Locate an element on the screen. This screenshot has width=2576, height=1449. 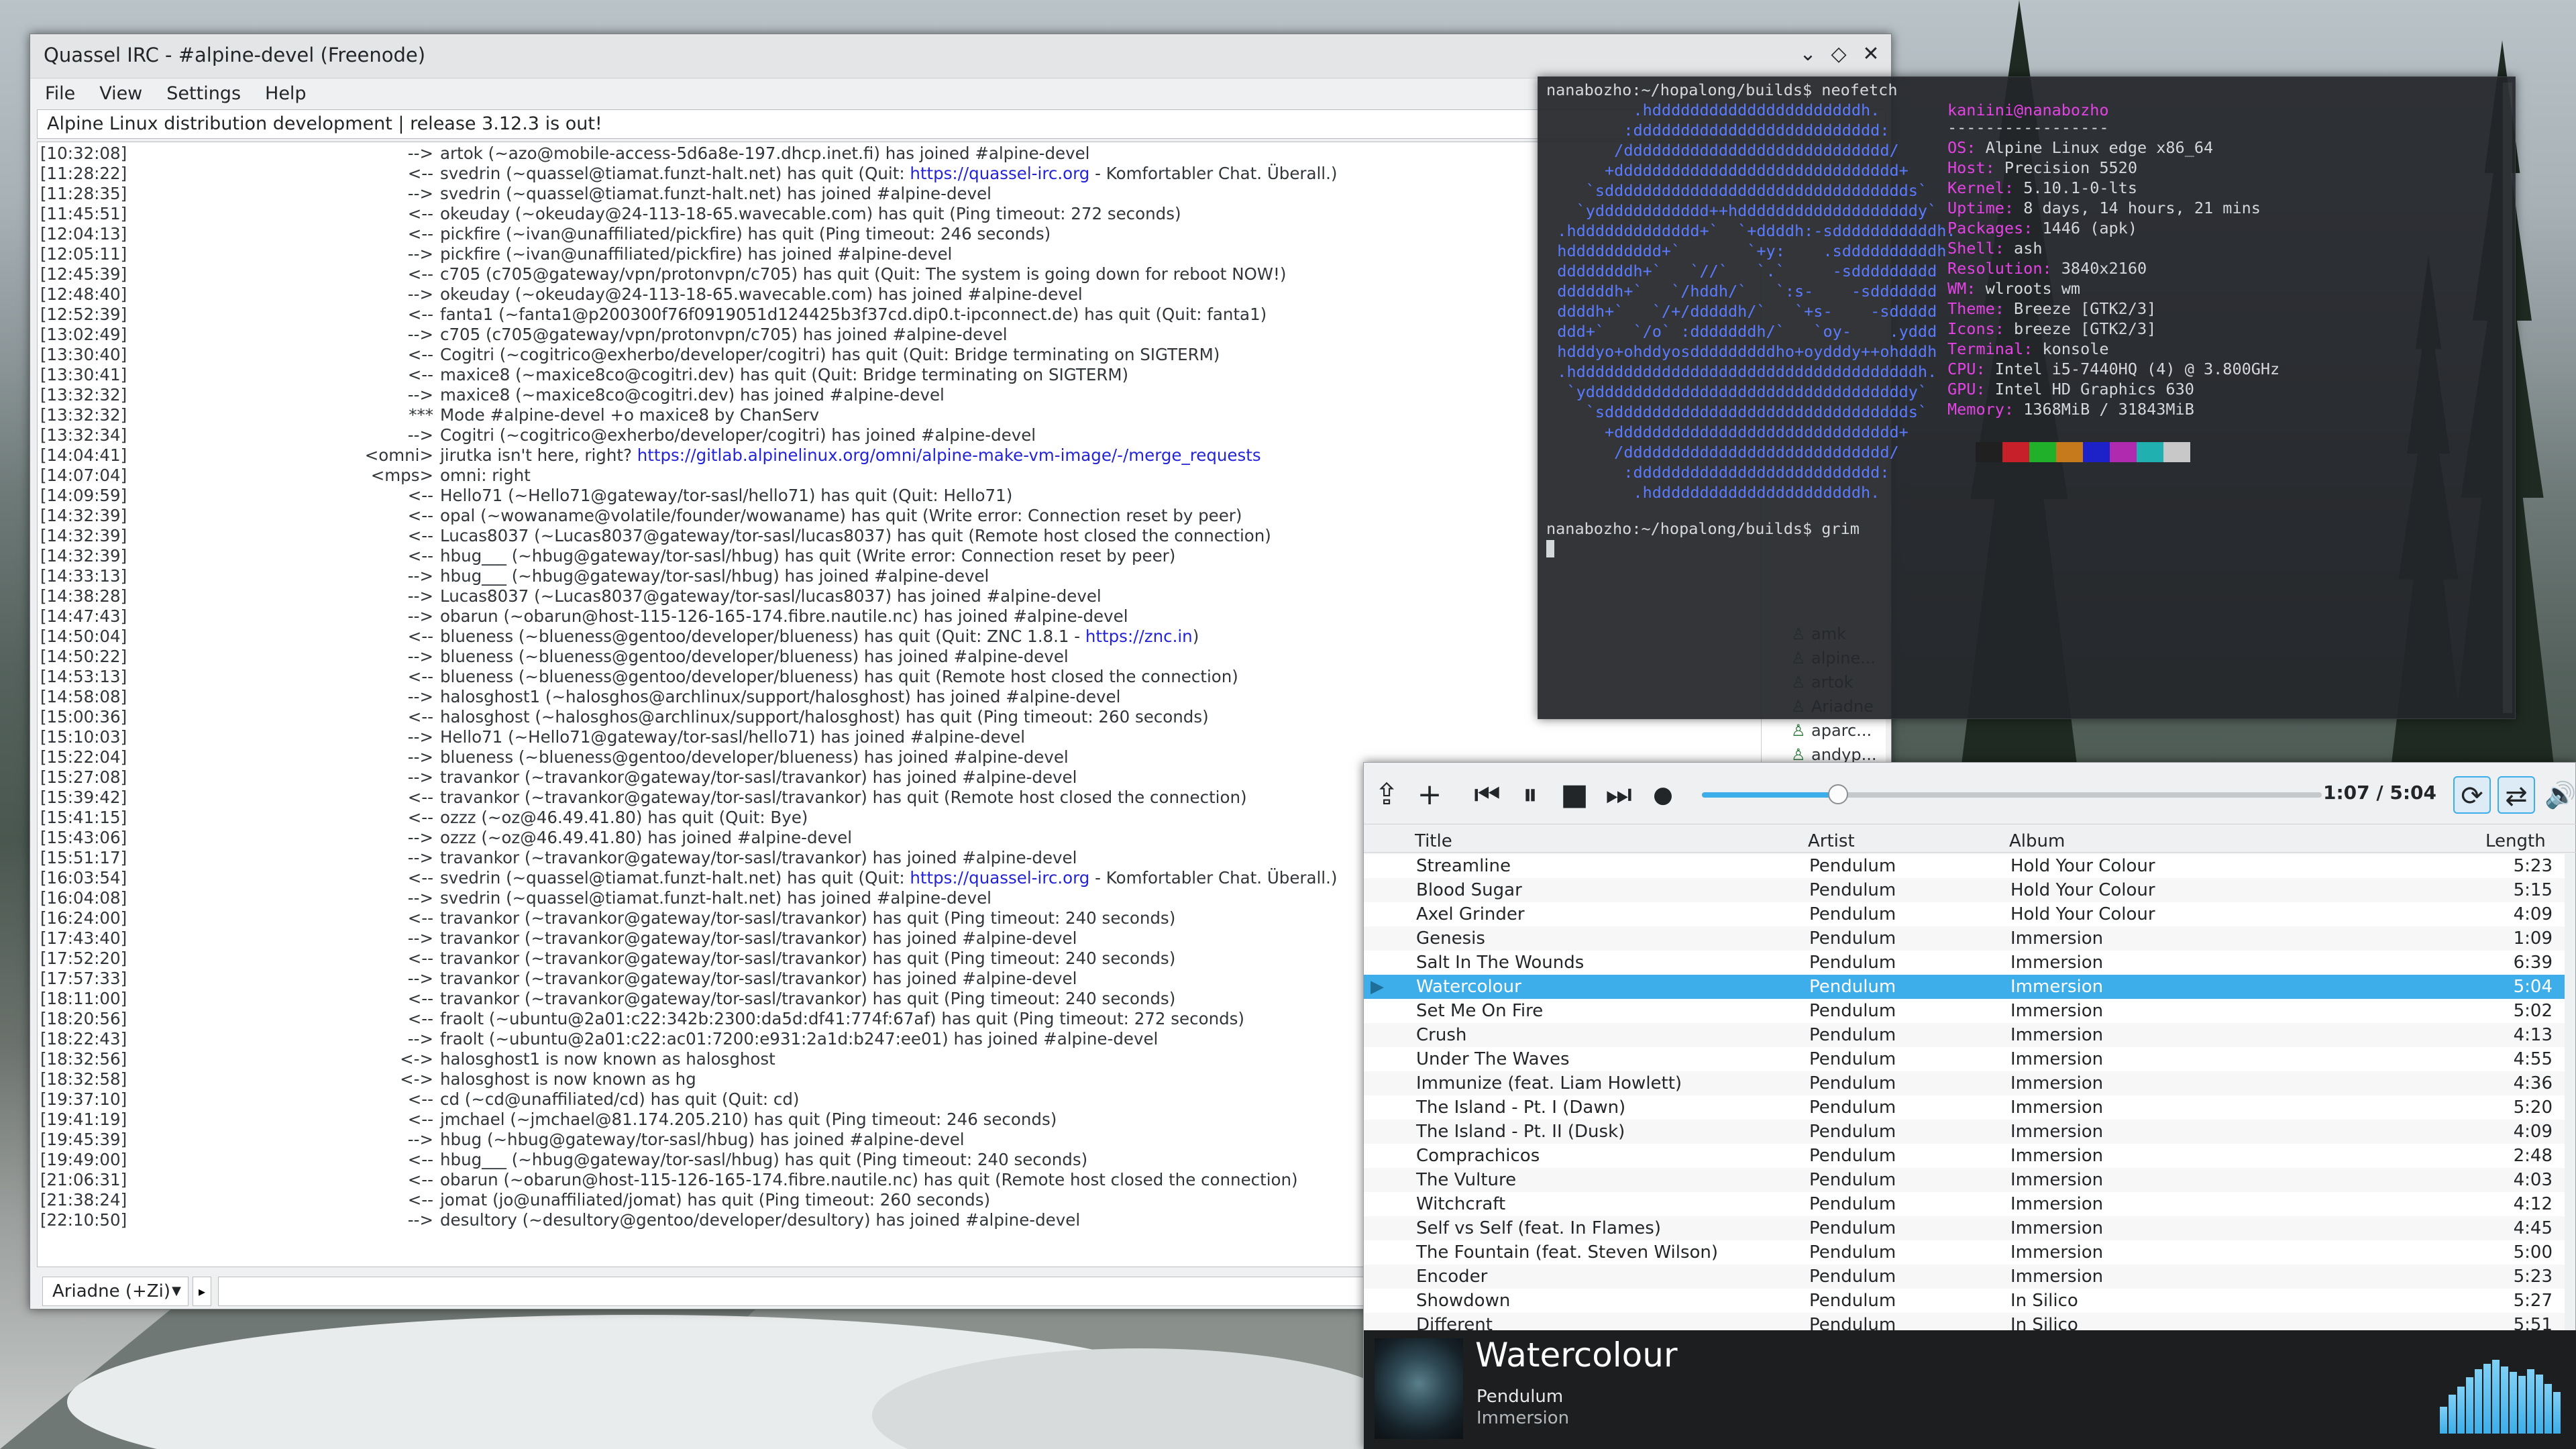
message-link: https://znc.in is located at coordinates (1139, 636).